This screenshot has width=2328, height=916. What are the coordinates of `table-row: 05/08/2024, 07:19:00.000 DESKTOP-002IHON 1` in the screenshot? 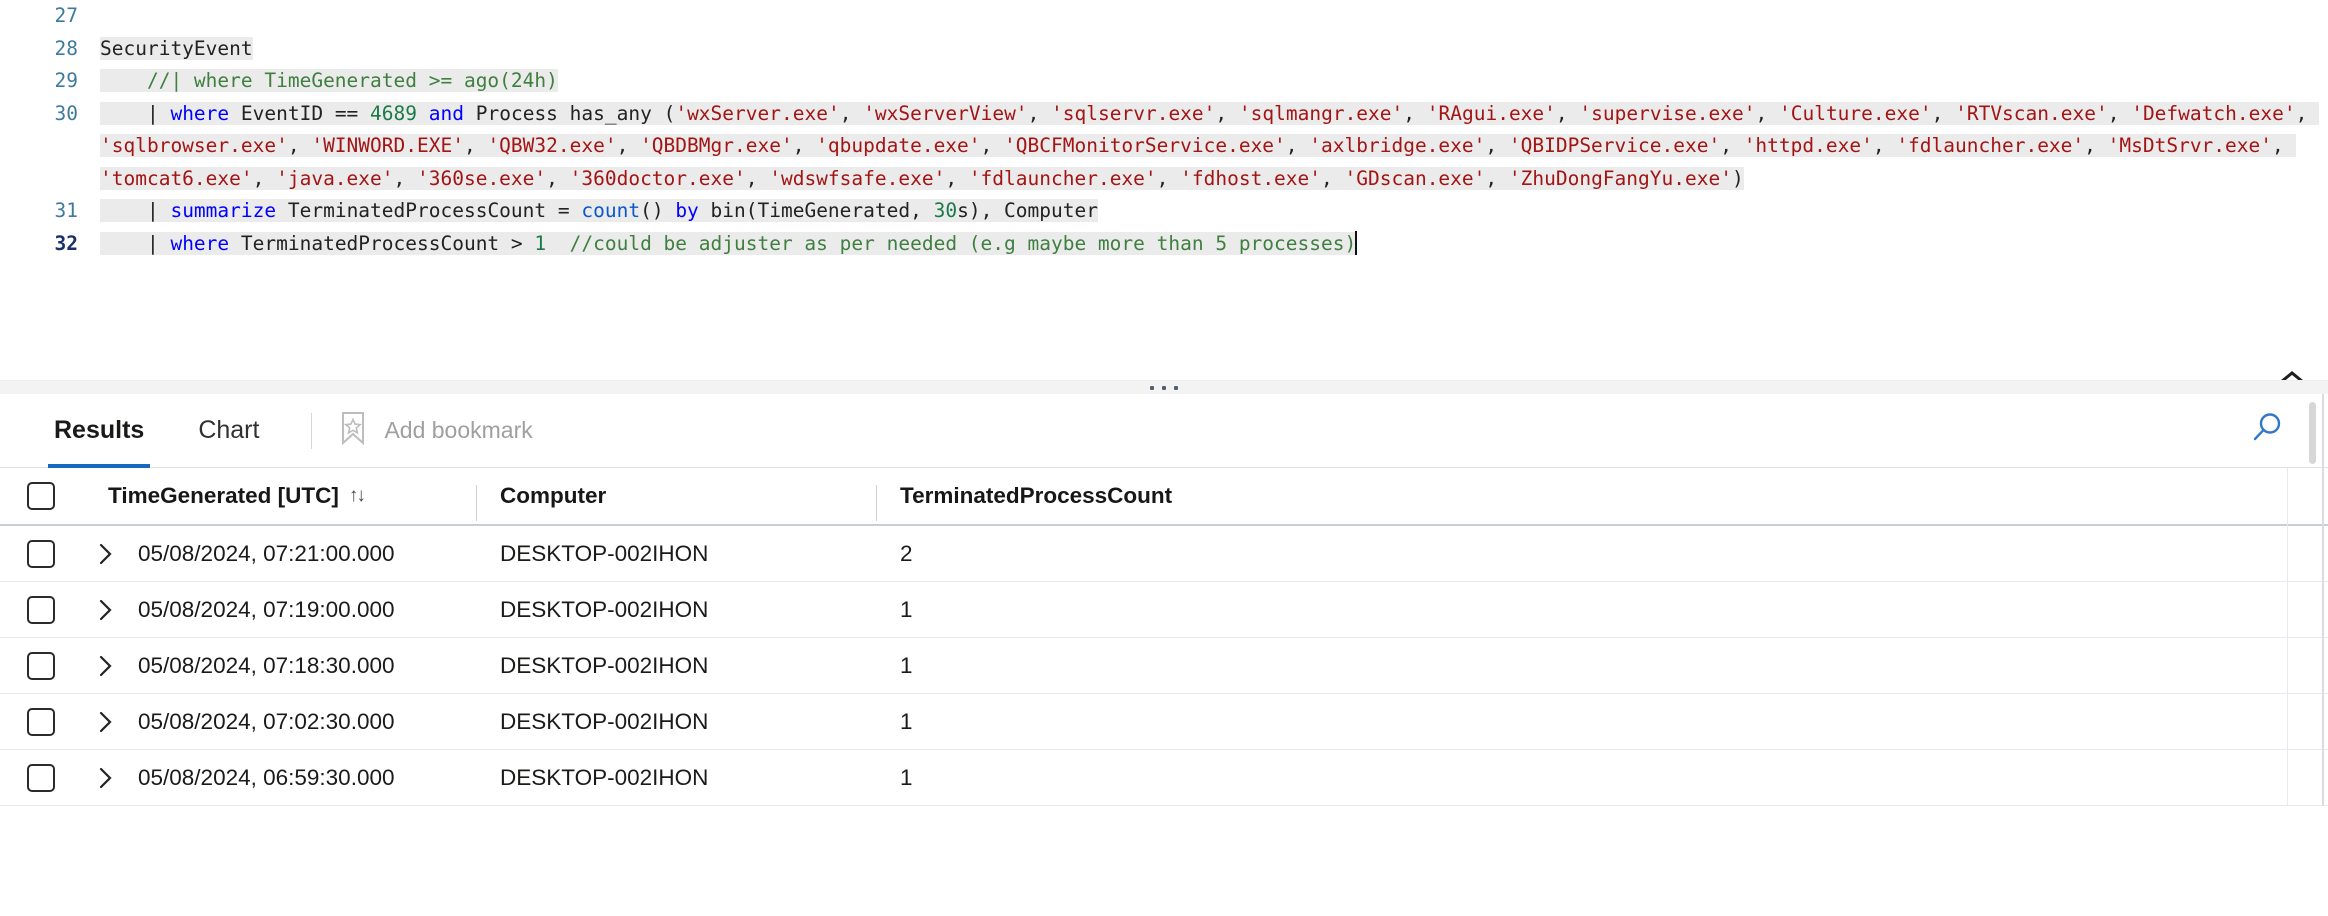 It's located at (1164, 610).